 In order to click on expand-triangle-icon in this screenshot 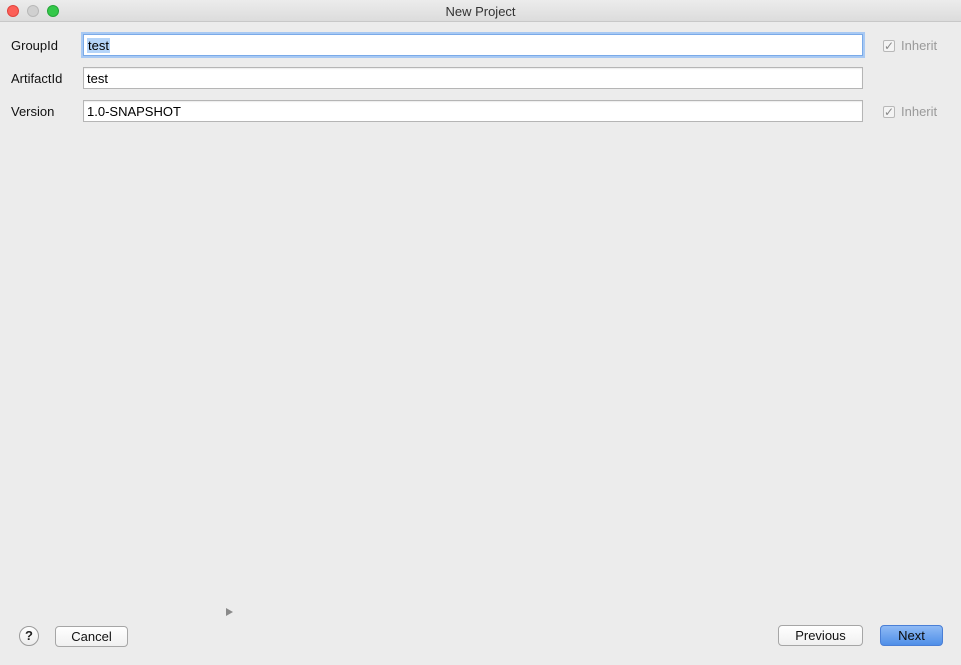, I will do `click(229, 612)`.